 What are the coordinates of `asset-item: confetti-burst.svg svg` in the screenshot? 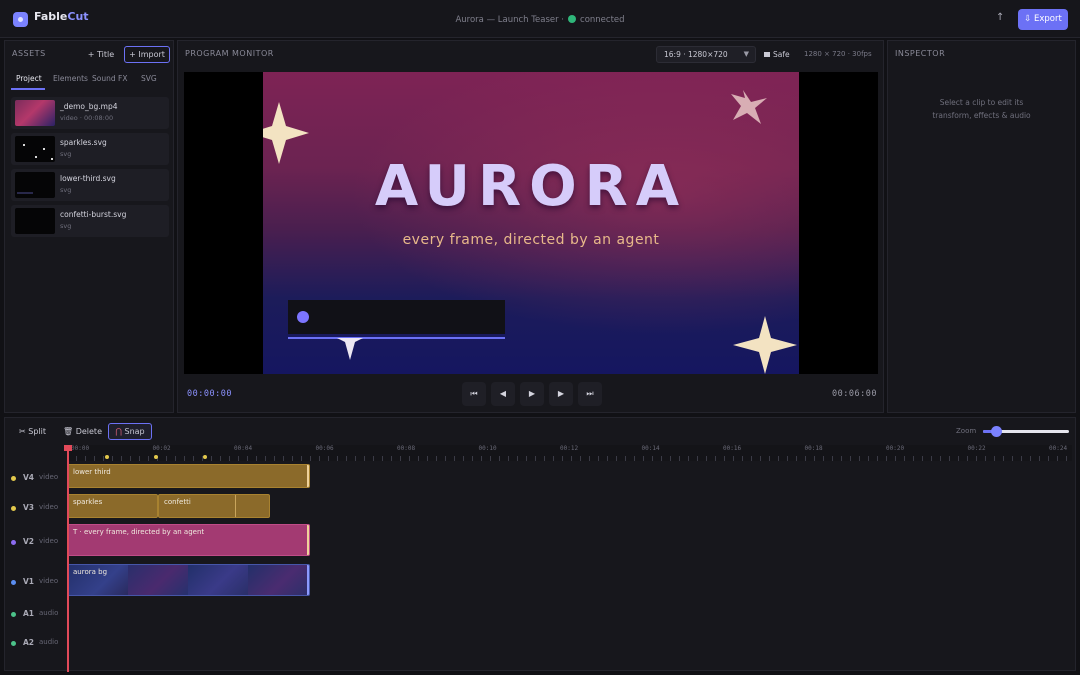 It's located at (90, 221).